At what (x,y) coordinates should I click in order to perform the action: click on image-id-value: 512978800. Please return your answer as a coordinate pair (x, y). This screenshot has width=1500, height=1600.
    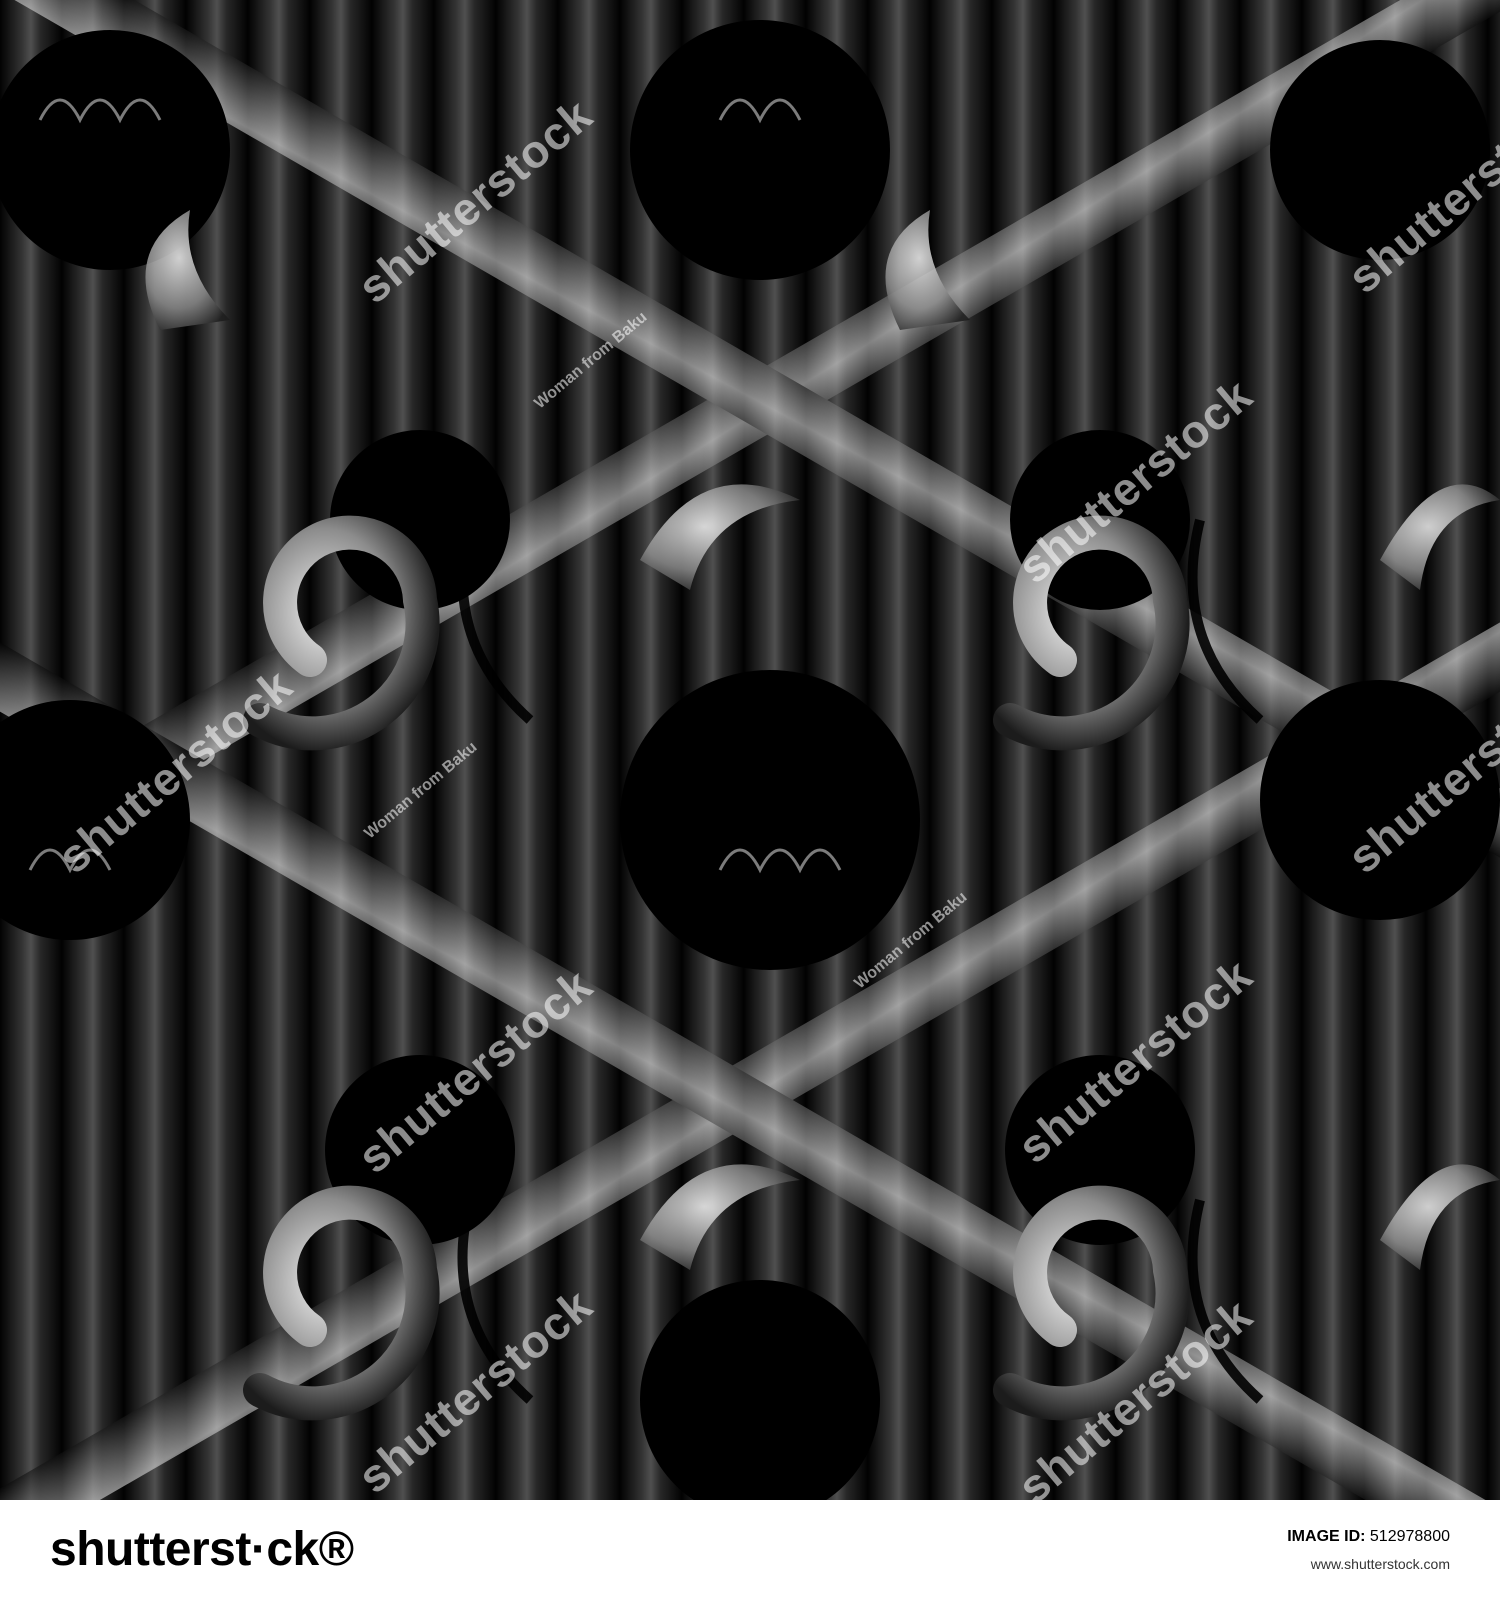
    Looking at the image, I should click on (1409, 1536).